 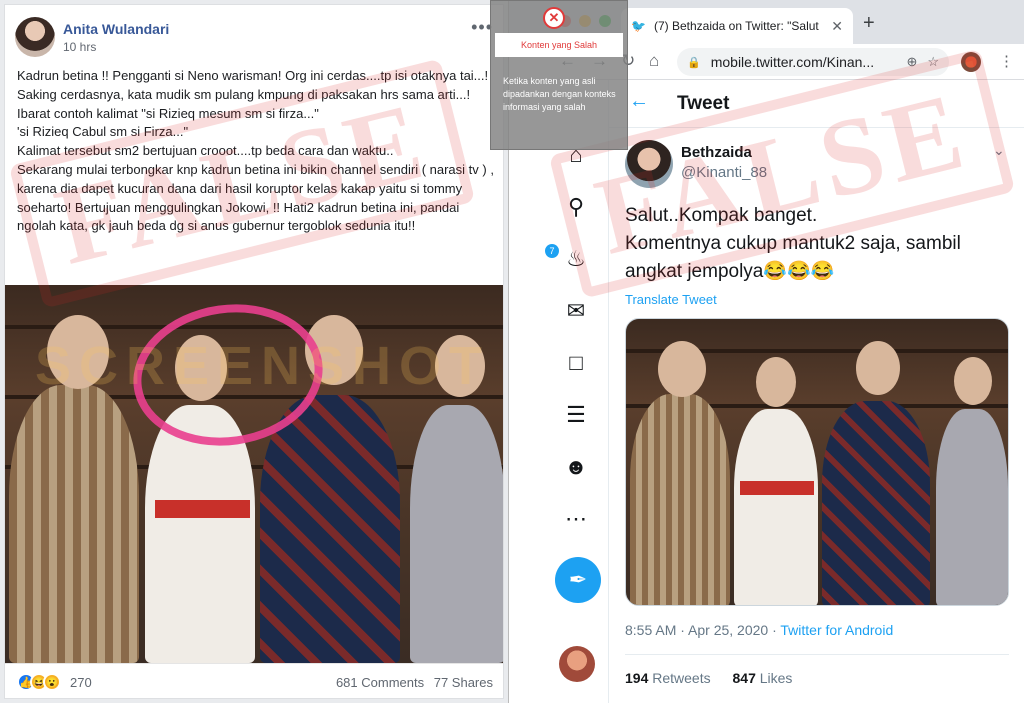 I want to click on tweet-author-handle: @Kinanti_88, so click(x=724, y=172).